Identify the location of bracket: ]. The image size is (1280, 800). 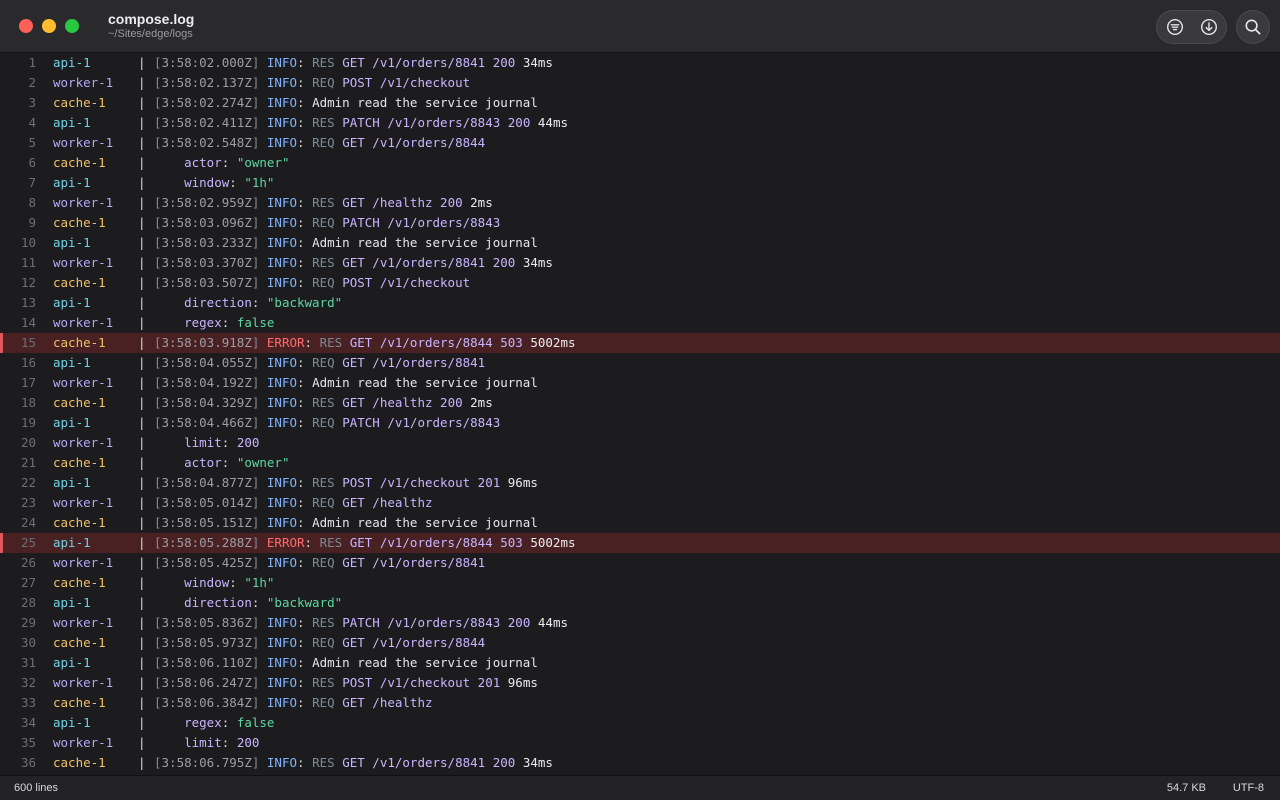
(255, 282).